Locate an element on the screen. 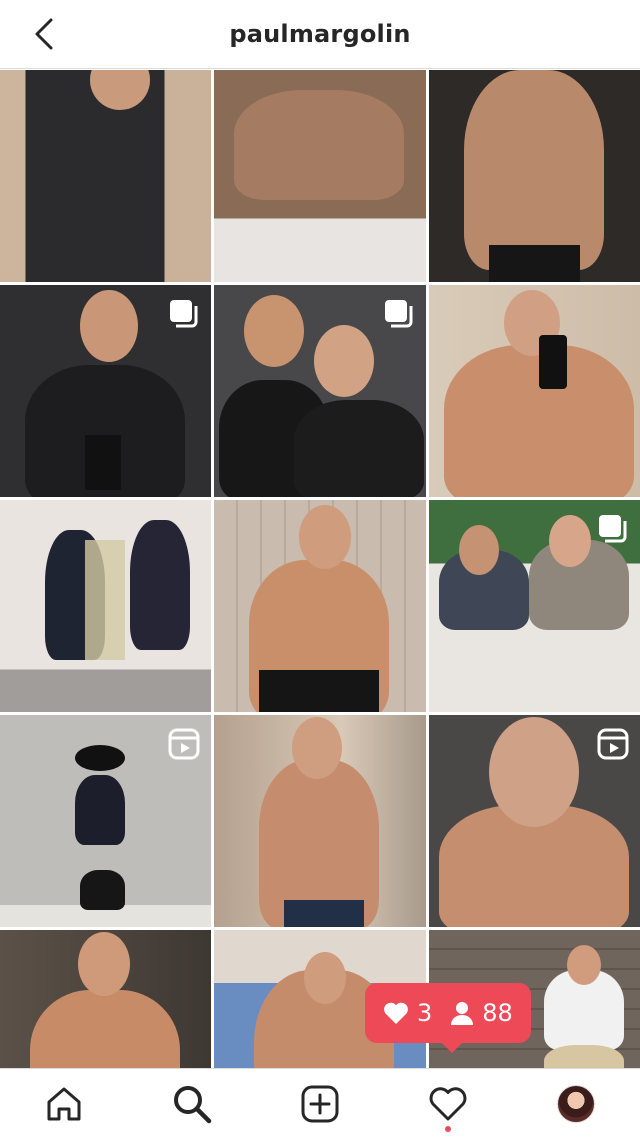  likes-count: 3 is located at coordinates (425, 1013).